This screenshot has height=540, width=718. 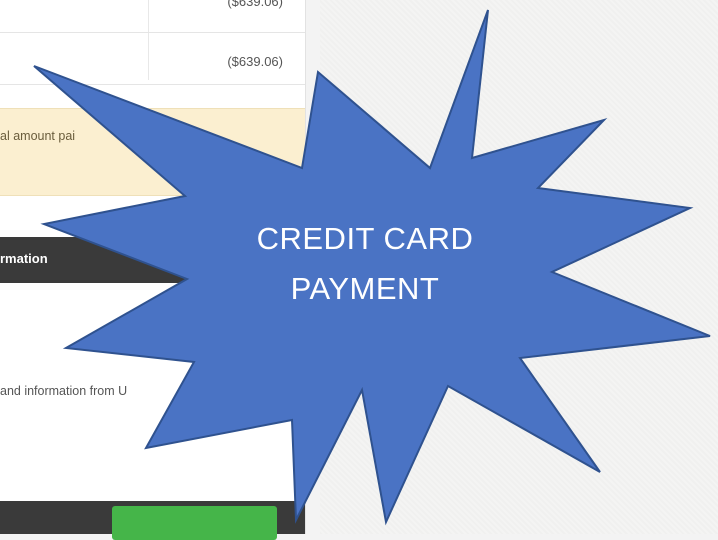 What do you see at coordinates (365, 263) in the screenshot?
I see `callout-text: CREDIT CARD PAYMENT` at bounding box center [365, 263].